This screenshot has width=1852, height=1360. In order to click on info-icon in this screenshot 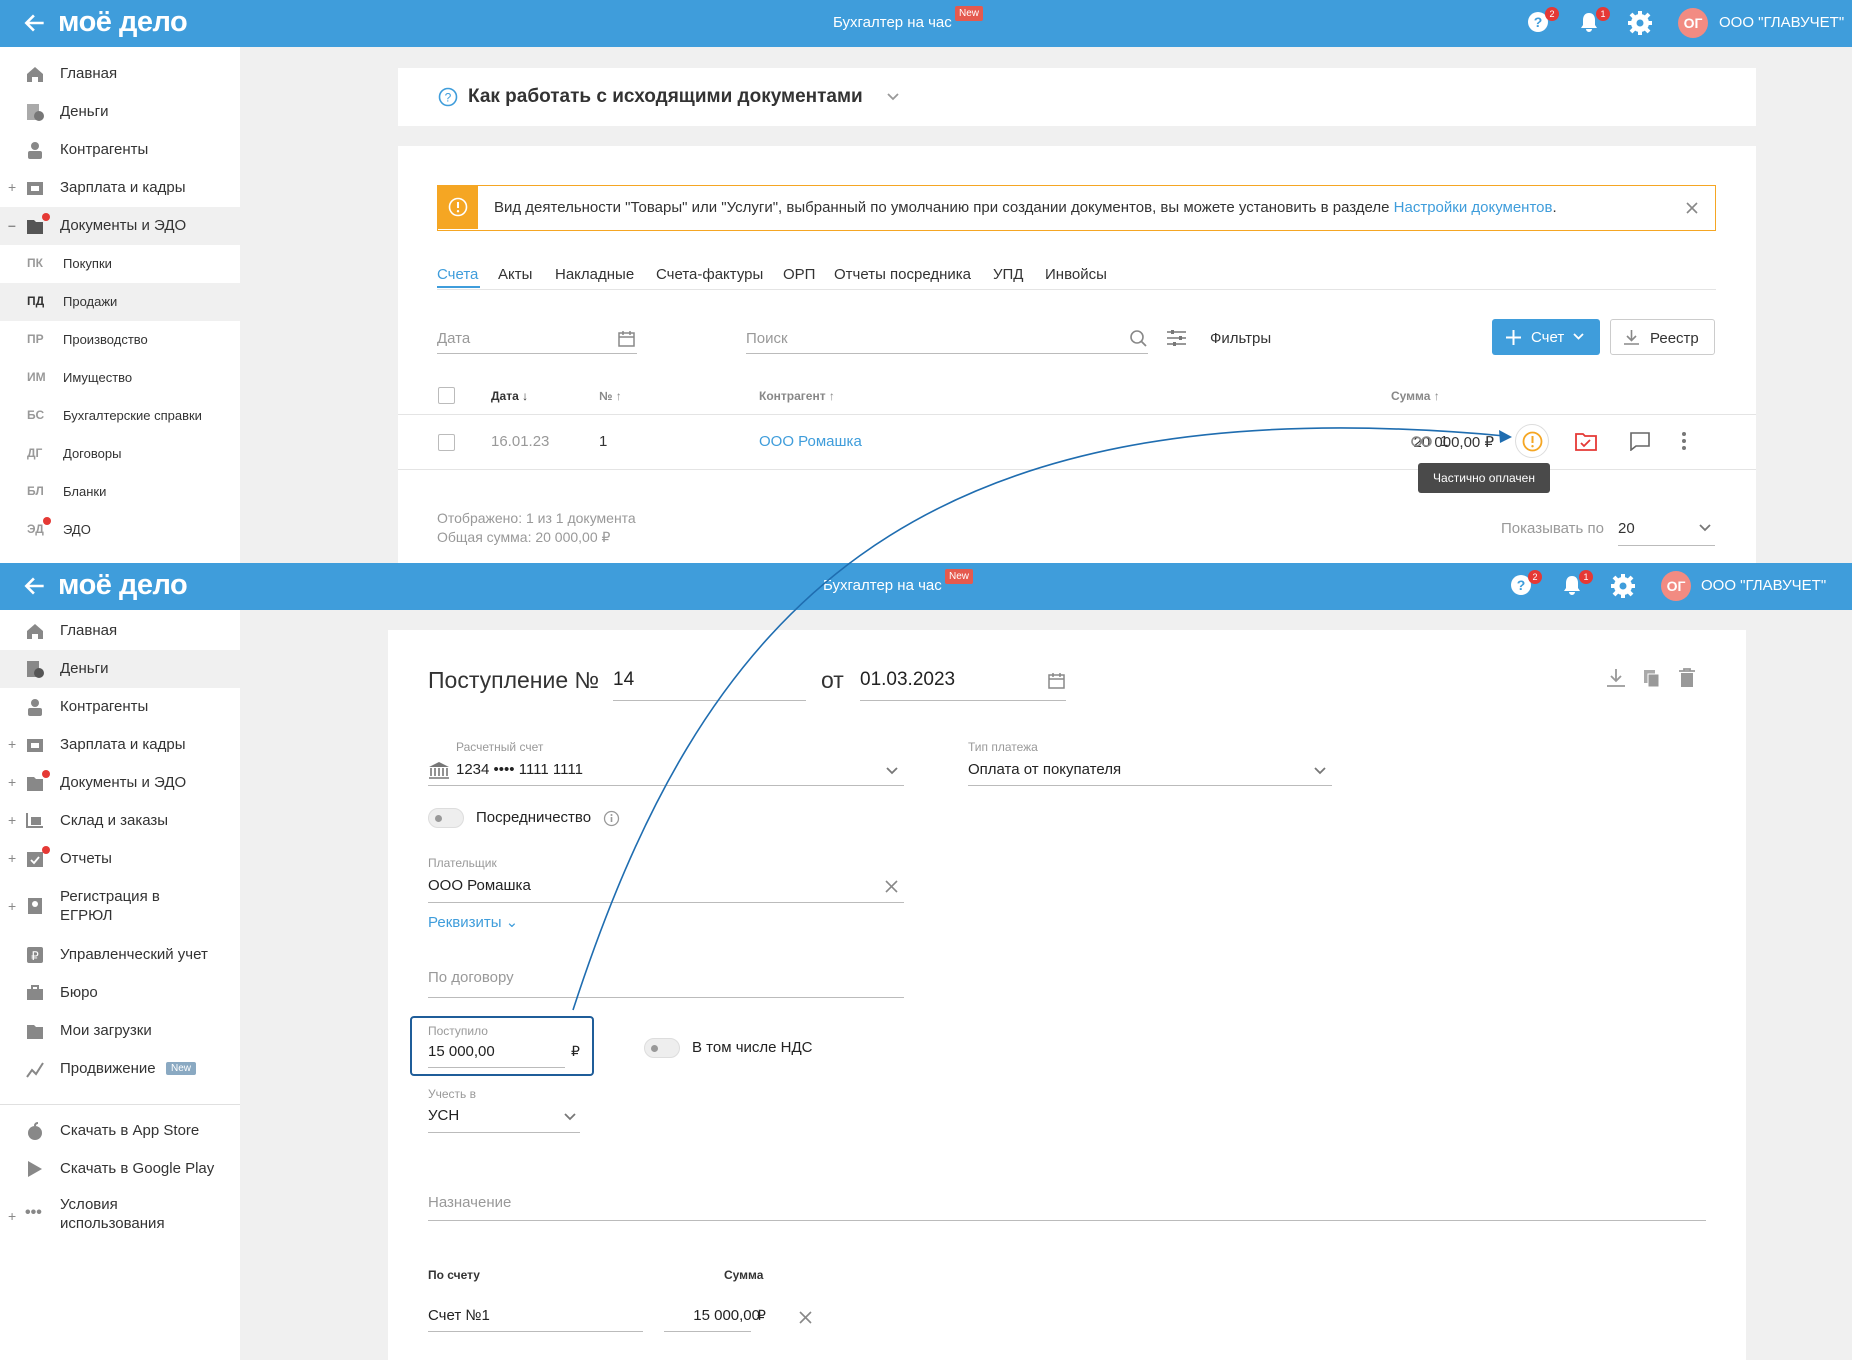, I will do `click(611, 818)`.